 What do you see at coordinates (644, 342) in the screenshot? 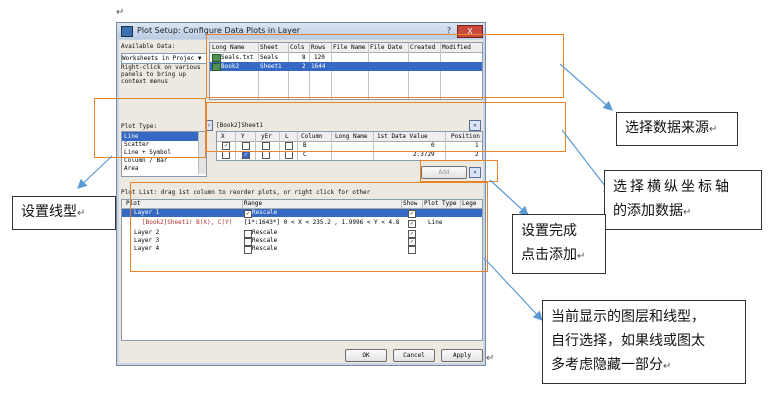
I see `callout-current-layers: 当前显示的图层和线型， 自行选择，如果线或图太 多考虑隐藏一部分↵` at bounding box center [644, 342].